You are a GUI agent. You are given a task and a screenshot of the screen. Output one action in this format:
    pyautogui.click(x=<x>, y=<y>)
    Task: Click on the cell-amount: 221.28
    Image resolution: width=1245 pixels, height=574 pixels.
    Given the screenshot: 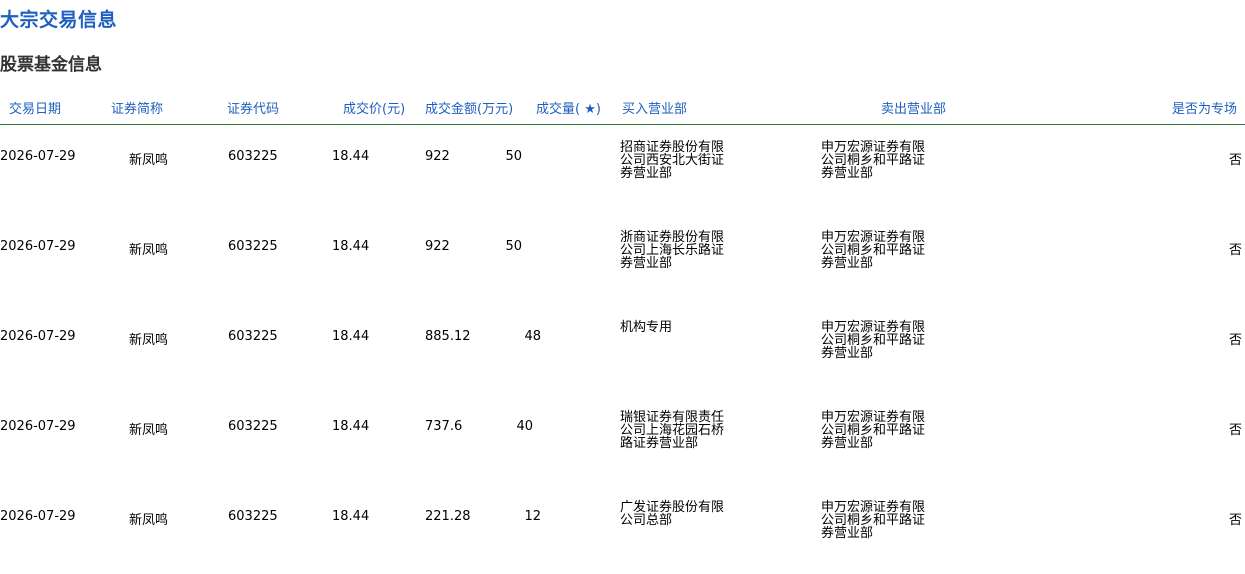 What is the action you would take?
    pyautogui.click(x=448, y=516)
    